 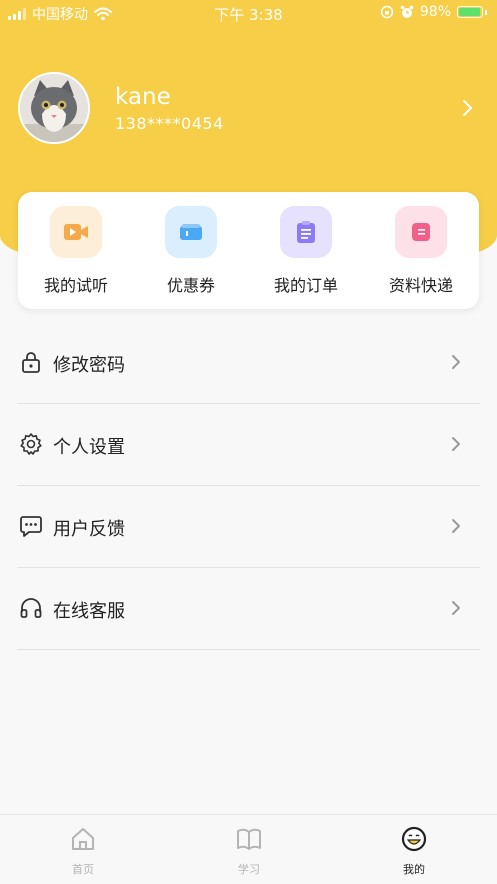 I want to click on coupon-icon, so click(x=191, y=232).